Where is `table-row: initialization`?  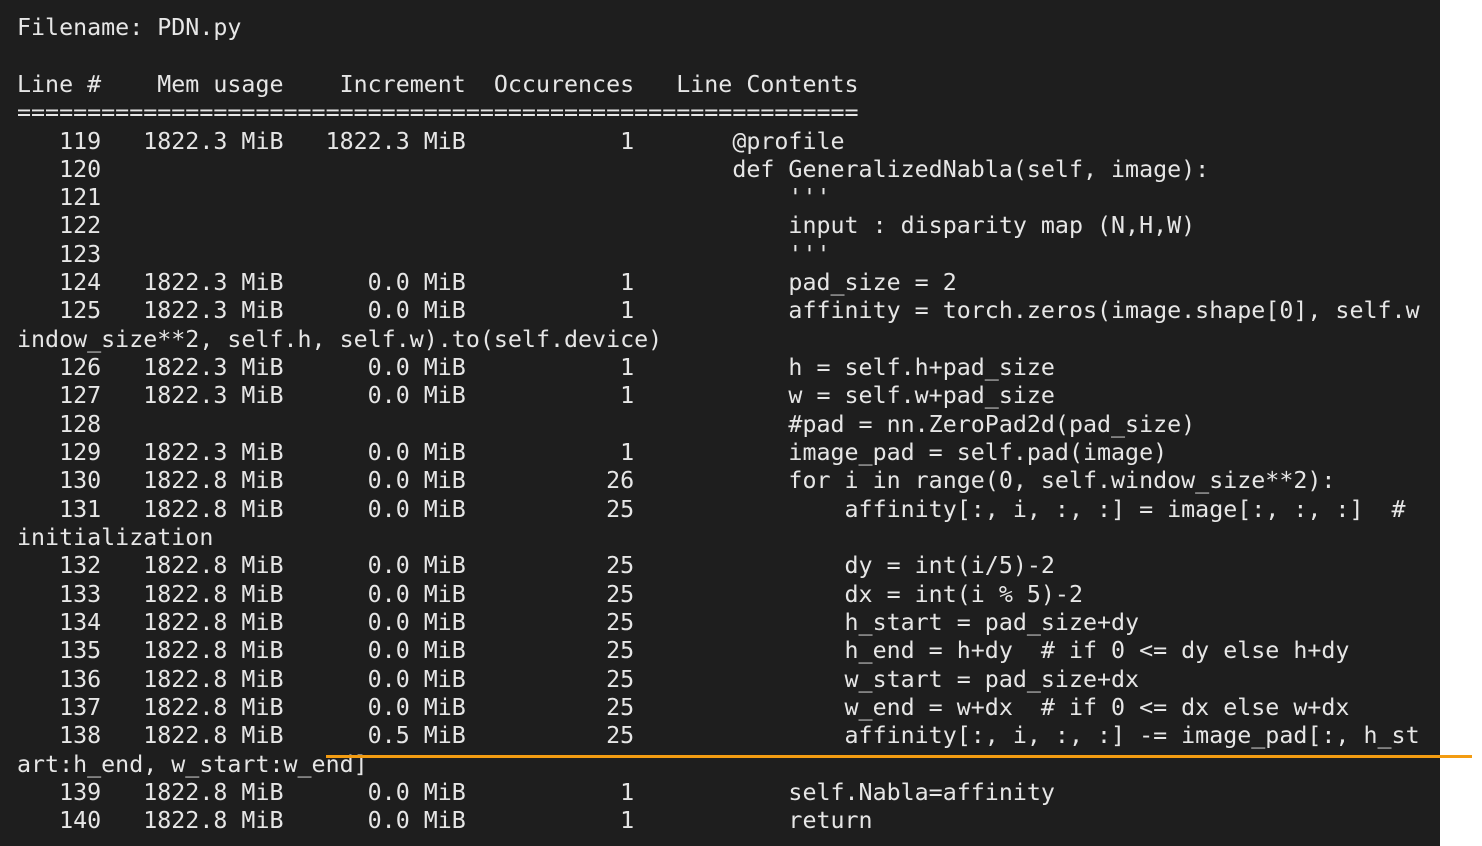 table-row: initialization is located at coordinates (115, 538).